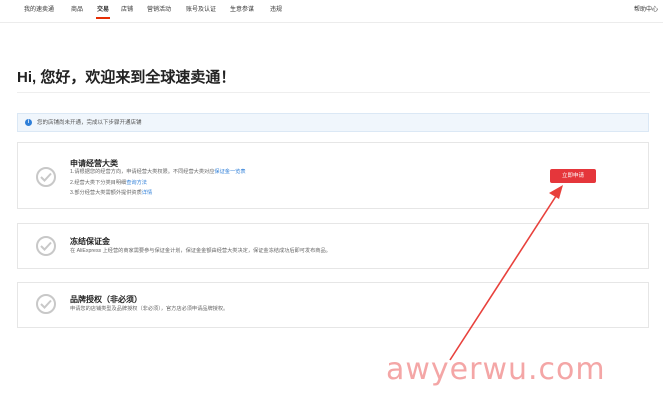 This screenshot has height=402, width=663. Describe the element at coordinates (127, 10) in the screenshot. I see `nav-item-store: 店铺` at that location.